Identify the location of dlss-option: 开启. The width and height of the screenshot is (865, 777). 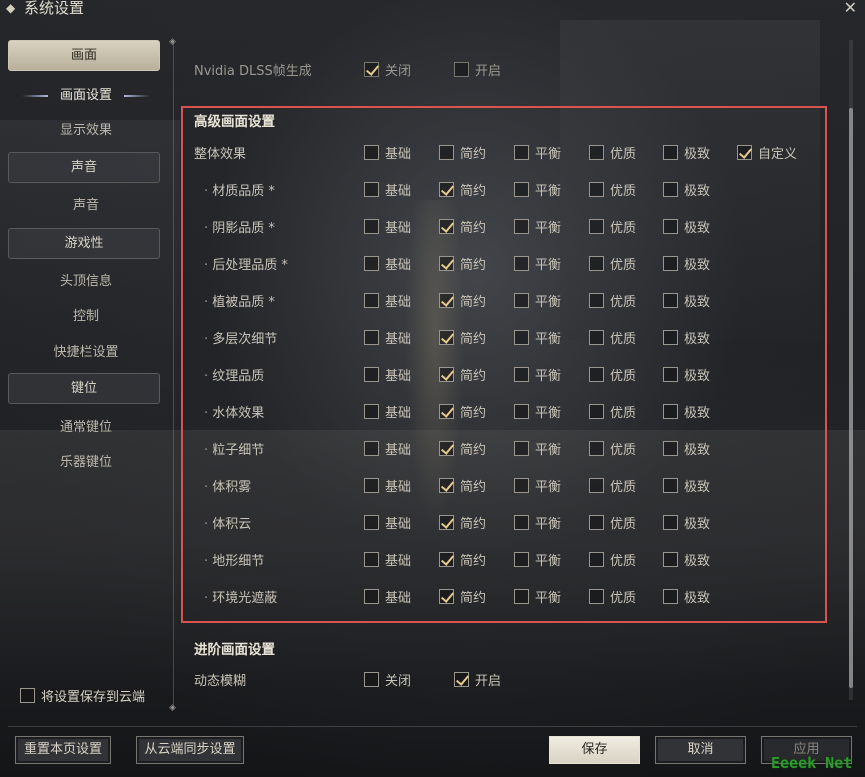
(477, 69).